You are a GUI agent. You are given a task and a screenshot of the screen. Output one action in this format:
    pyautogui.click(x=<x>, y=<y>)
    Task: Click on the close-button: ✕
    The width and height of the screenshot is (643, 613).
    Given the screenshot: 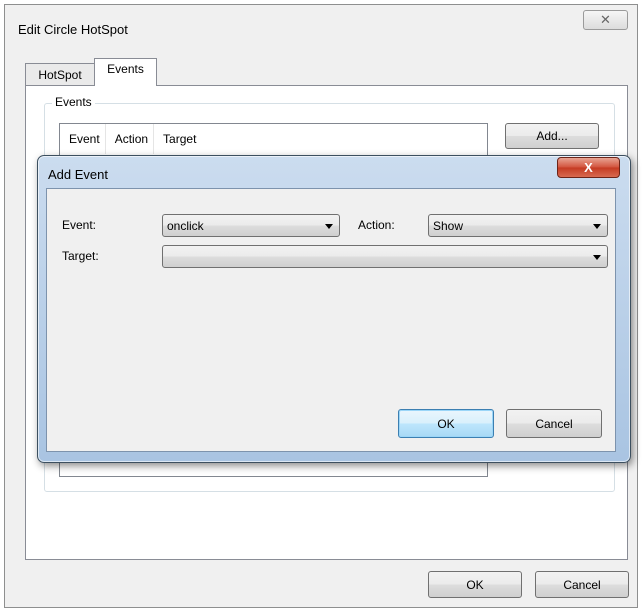 What is the action you would take?
    pyautogui.click(x=605, y=20)
    